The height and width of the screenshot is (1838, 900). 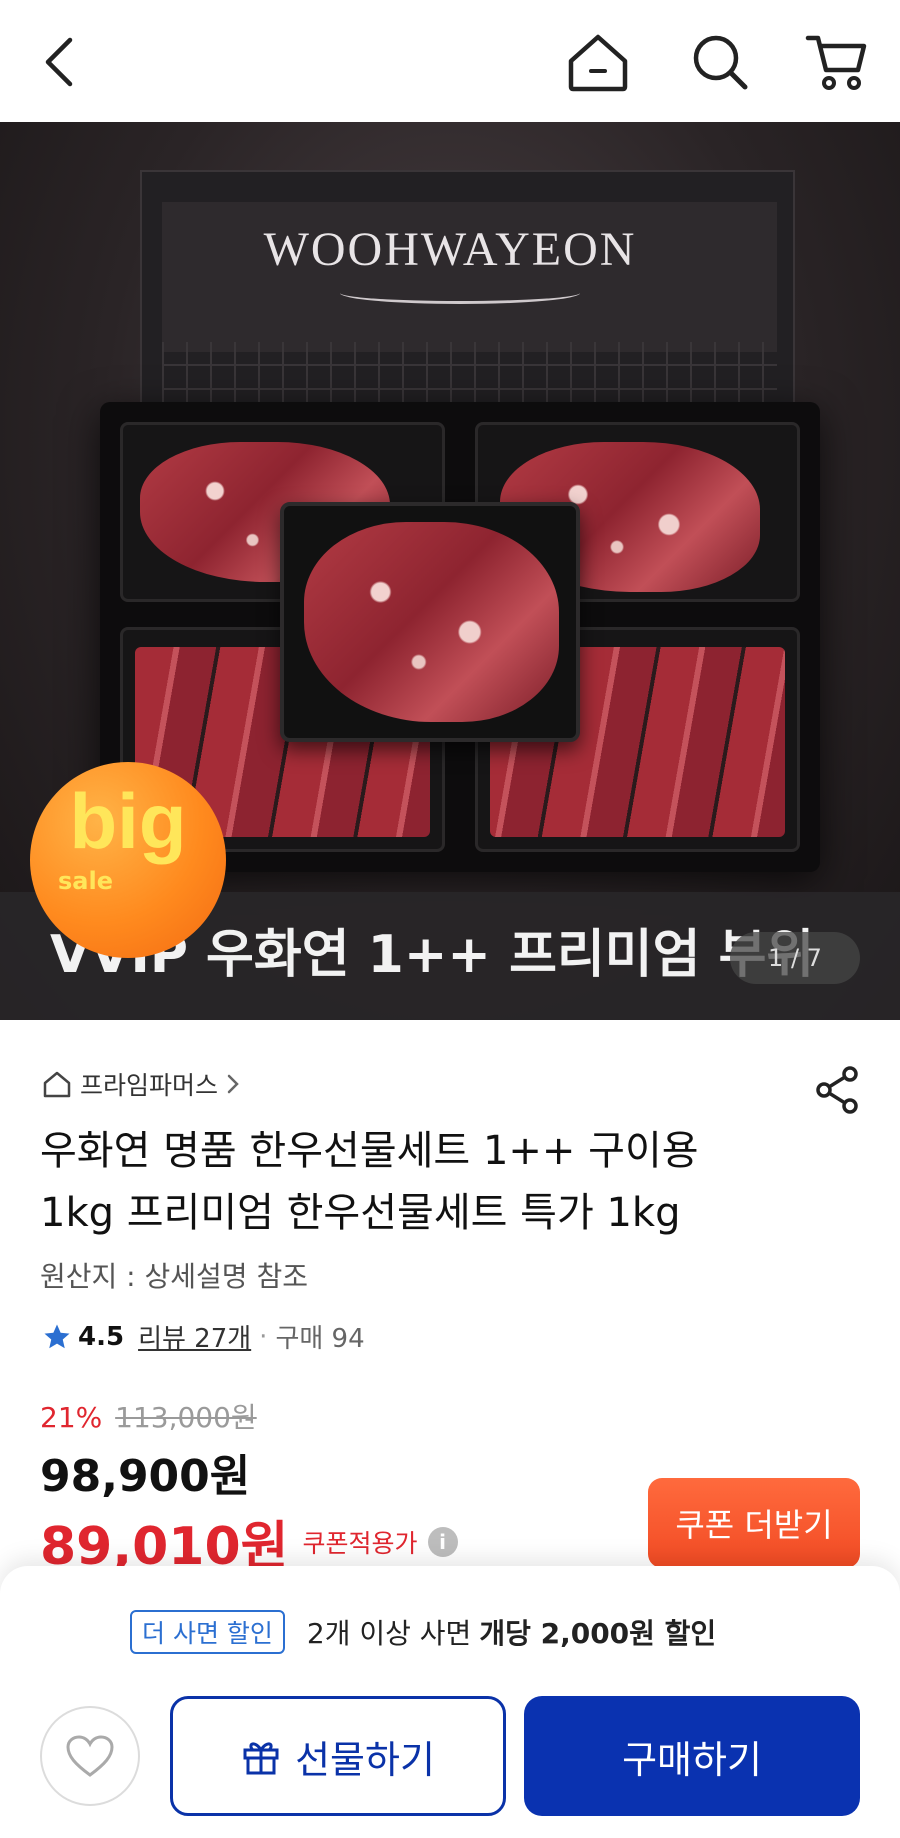 What do you see at coordinates (261, 1758) in the screenshot?
I see `gift-icon` at bounding box center [261, 1758].